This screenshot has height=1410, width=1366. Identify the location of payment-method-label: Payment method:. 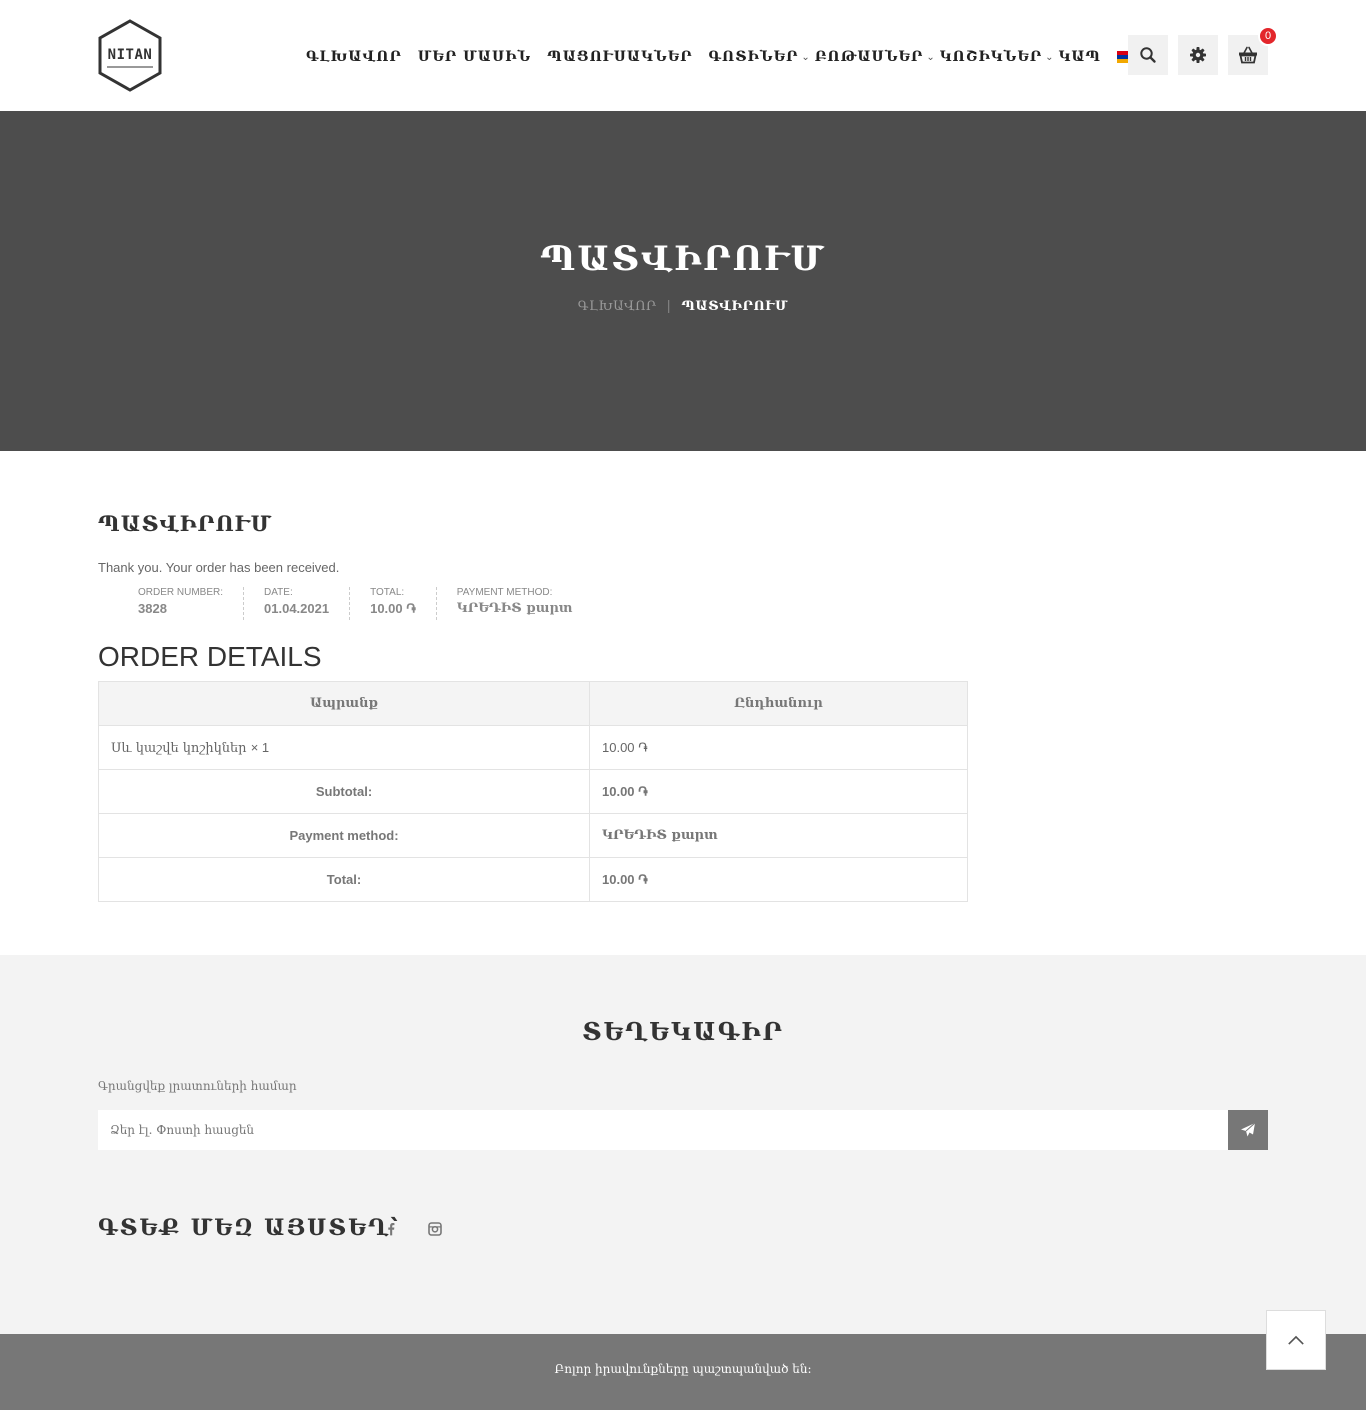
(344, 835).